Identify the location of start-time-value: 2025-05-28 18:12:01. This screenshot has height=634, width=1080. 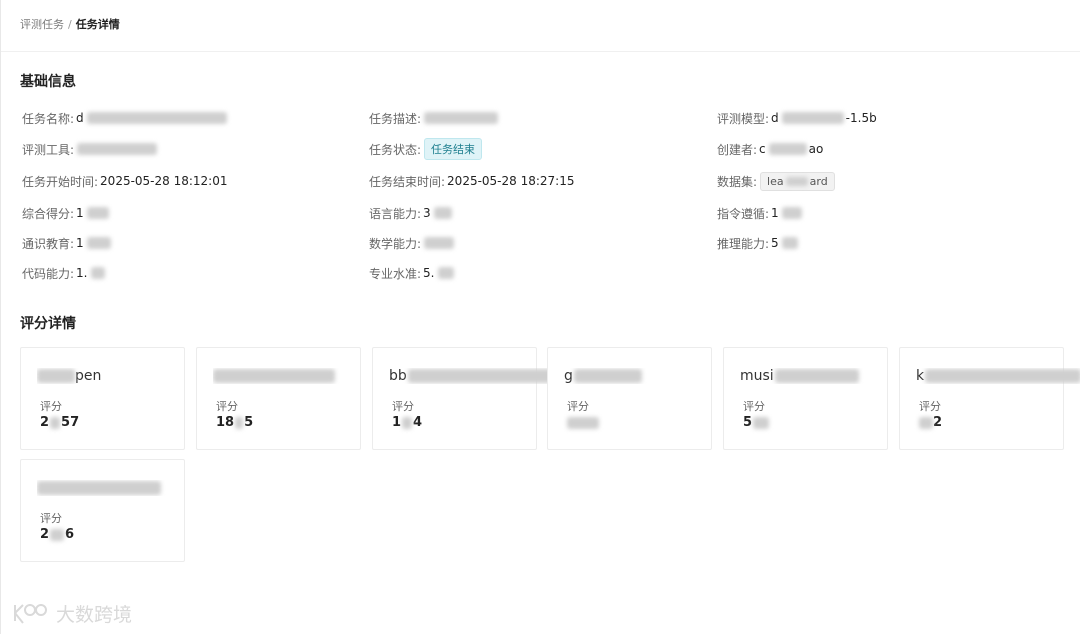
(164, 181).